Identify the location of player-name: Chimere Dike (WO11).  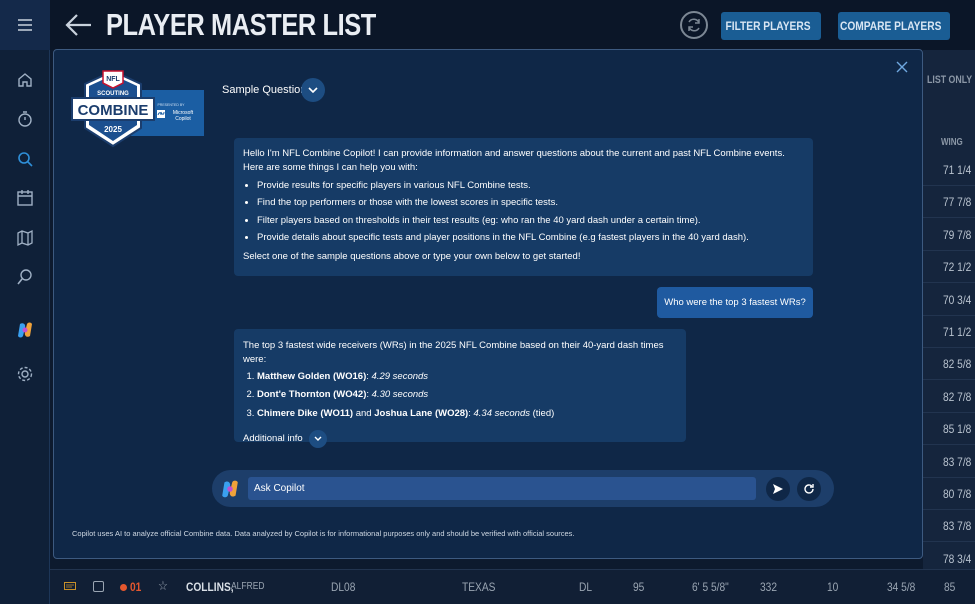
(305, 414).